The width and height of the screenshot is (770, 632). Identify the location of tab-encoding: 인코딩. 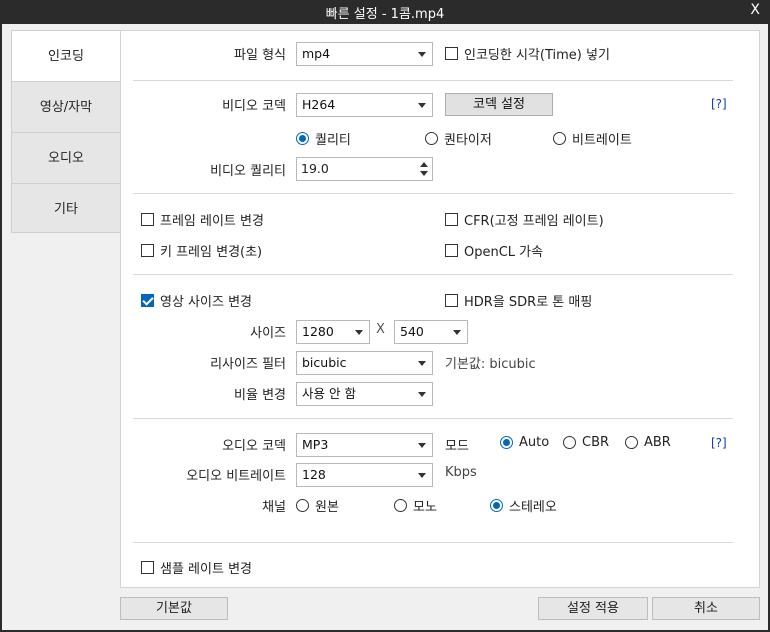
(66, 56).